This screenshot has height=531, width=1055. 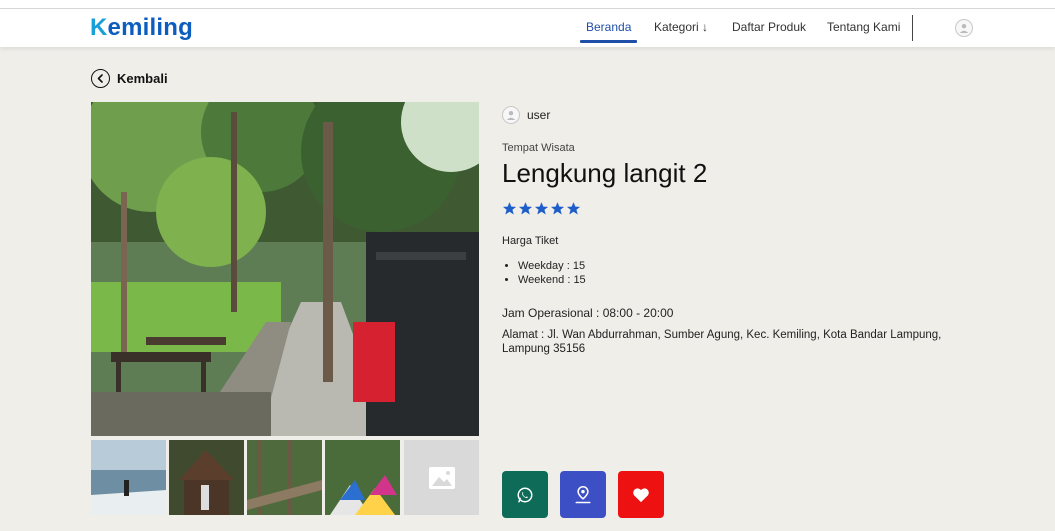 I want to click on price-weekday: Weekday : 15, so click(x=552, y=266).